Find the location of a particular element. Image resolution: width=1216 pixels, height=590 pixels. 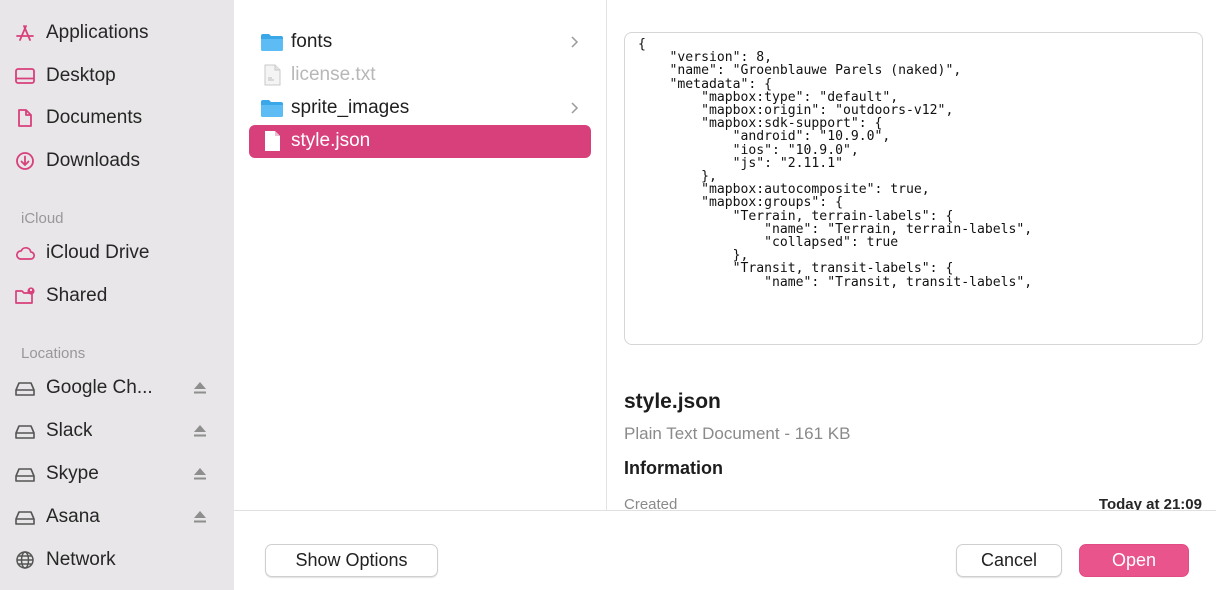

file-name: fonts is located at coordinates (312, 41).